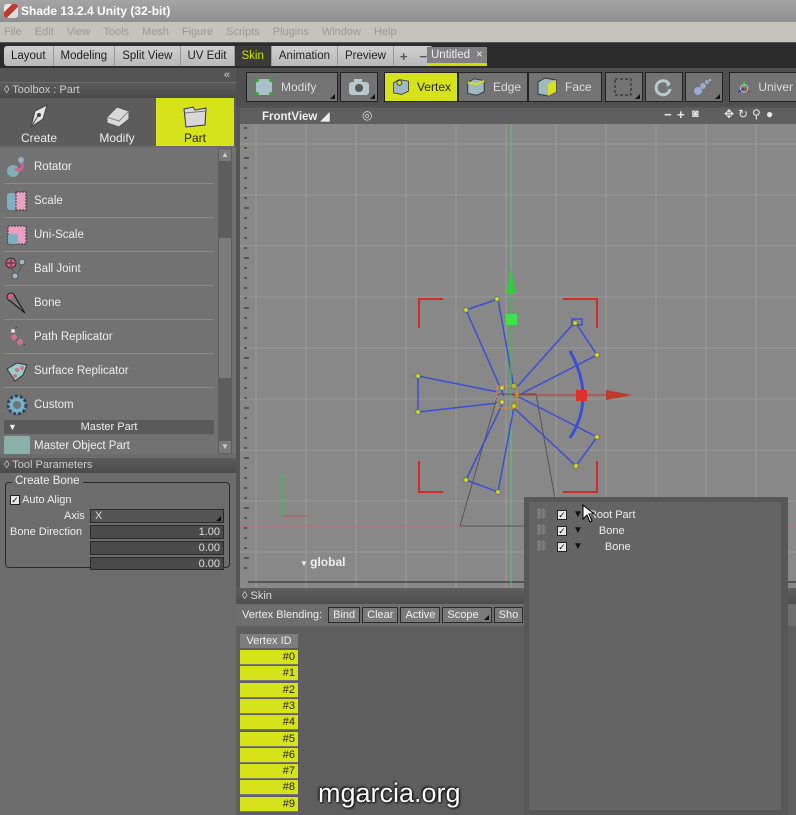  What do you see at coordinates (117, 122) in the screenshot?
I see `mode-modify-button: Modify` at bounding box center [117, 122].